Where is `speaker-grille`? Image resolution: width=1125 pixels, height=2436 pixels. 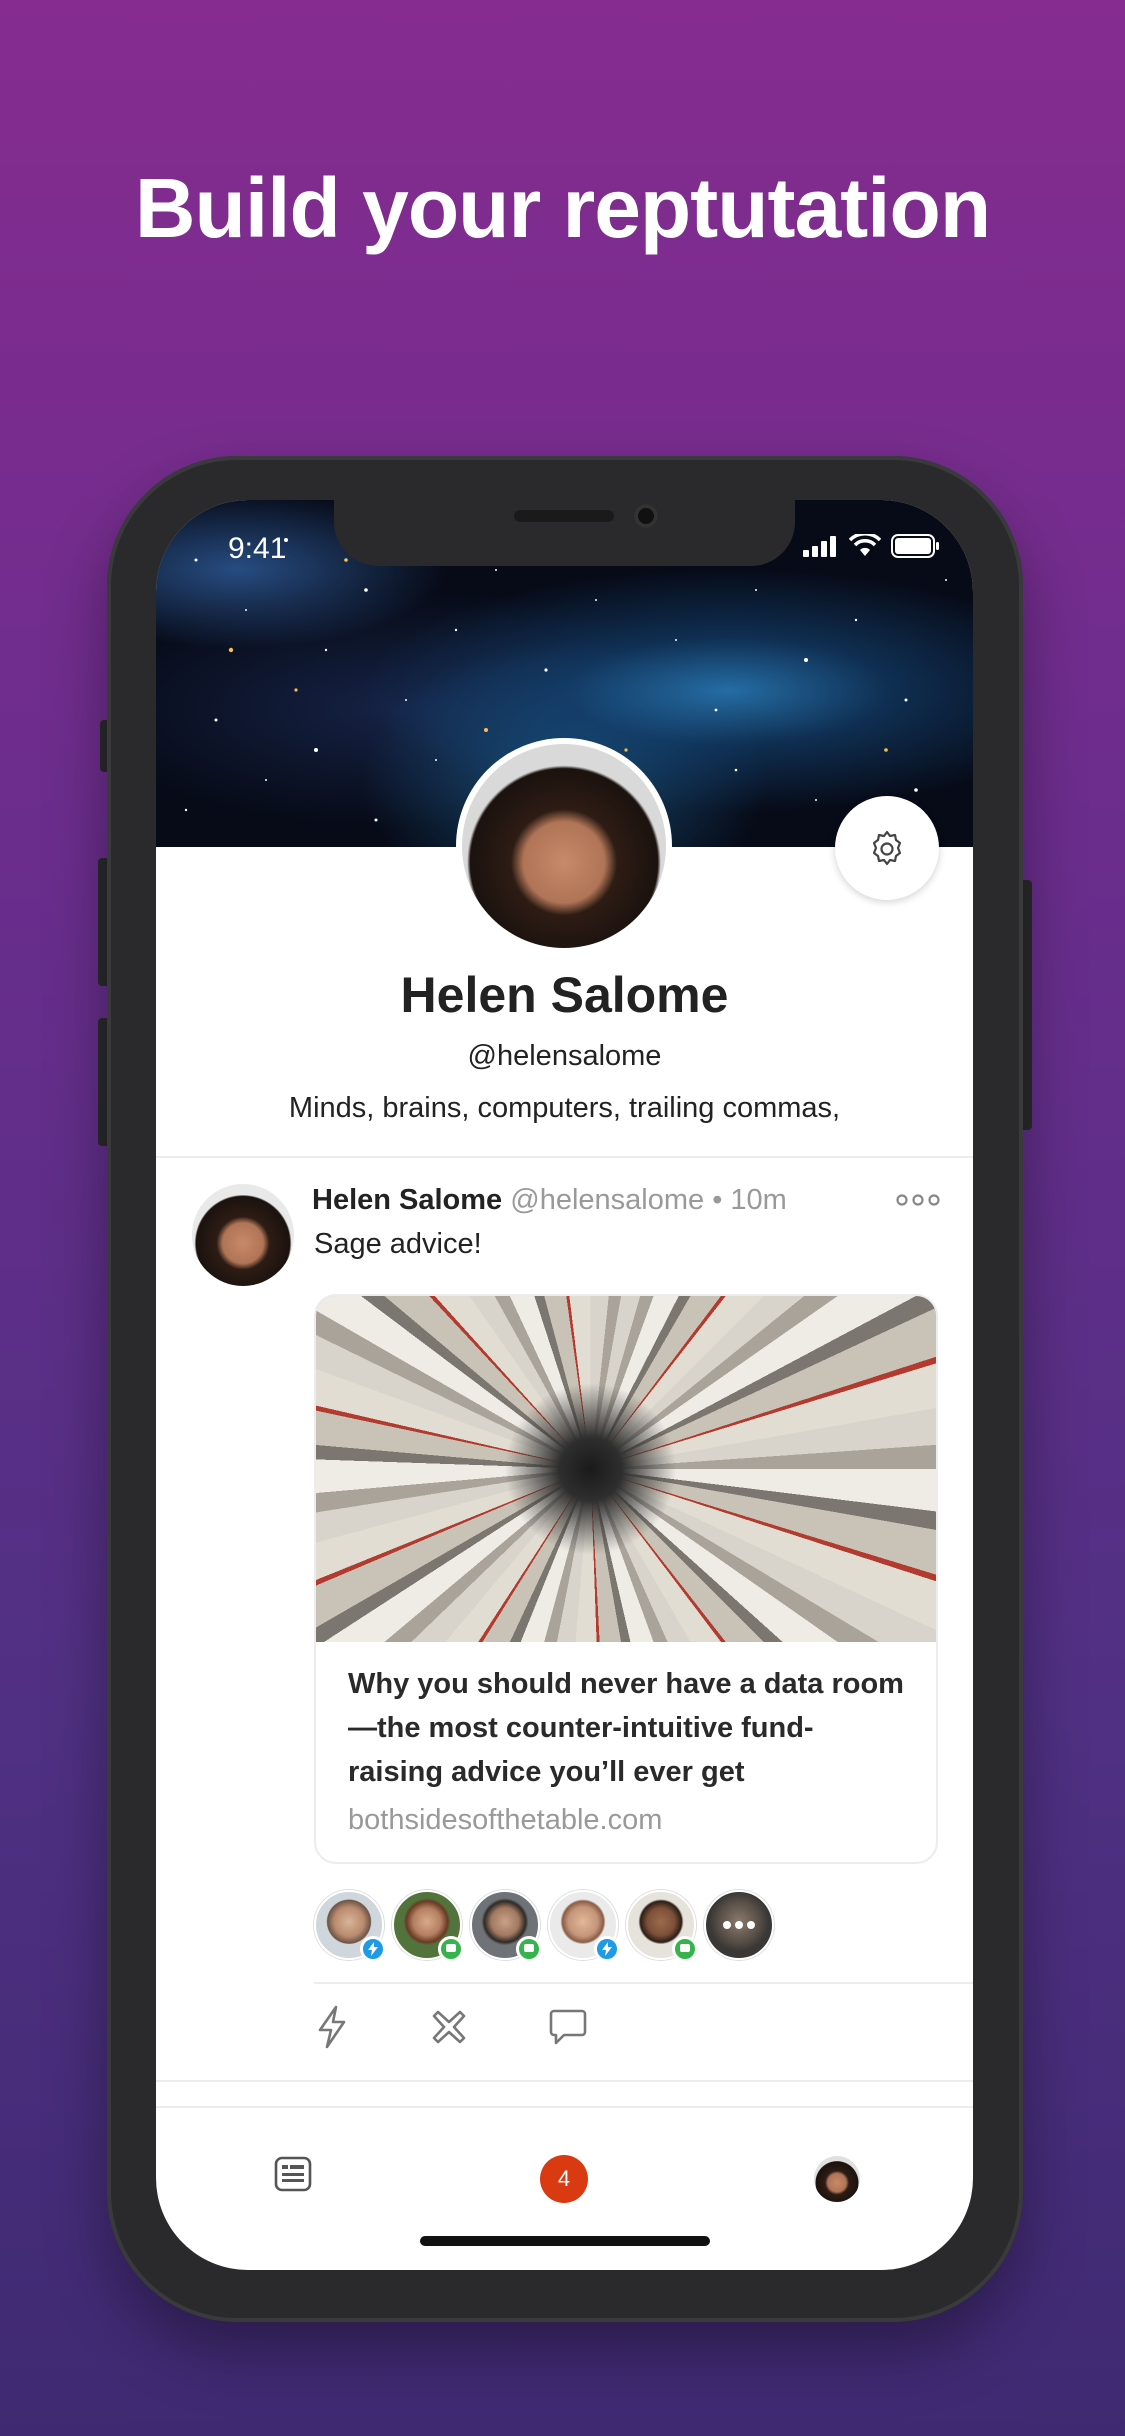
speaker-grille is located at coordinates (564, 516).